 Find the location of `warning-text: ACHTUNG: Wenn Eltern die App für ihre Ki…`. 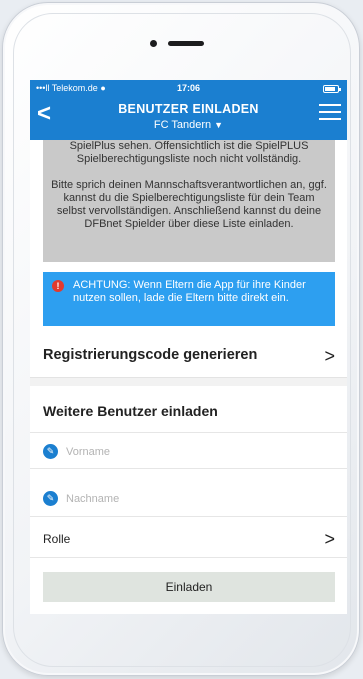

warning-text: ACHTUNG: Wenn Eltern die App für ihre Ki… is located at coordinates (189, 291).